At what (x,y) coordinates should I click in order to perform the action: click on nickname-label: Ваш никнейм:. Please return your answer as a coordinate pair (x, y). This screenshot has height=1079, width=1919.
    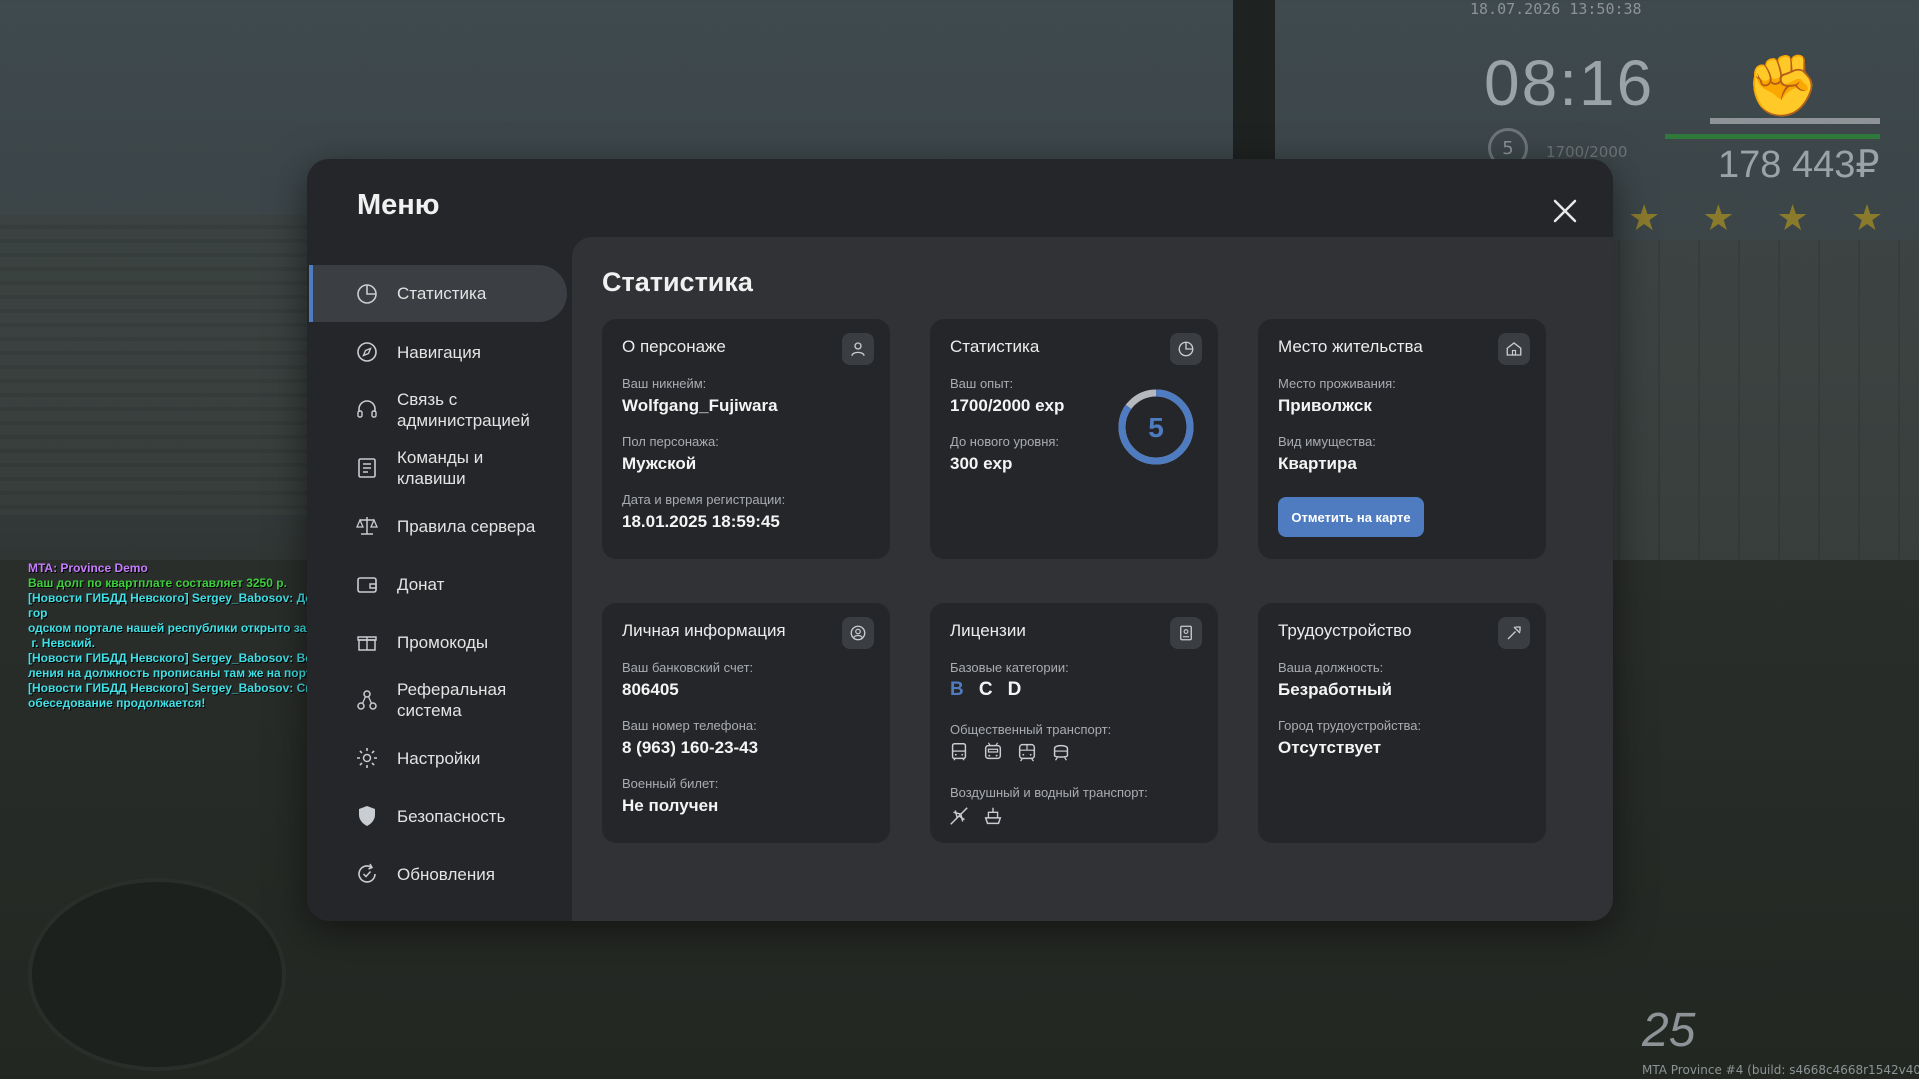
    Looking at the image, I should click on (664, 383).